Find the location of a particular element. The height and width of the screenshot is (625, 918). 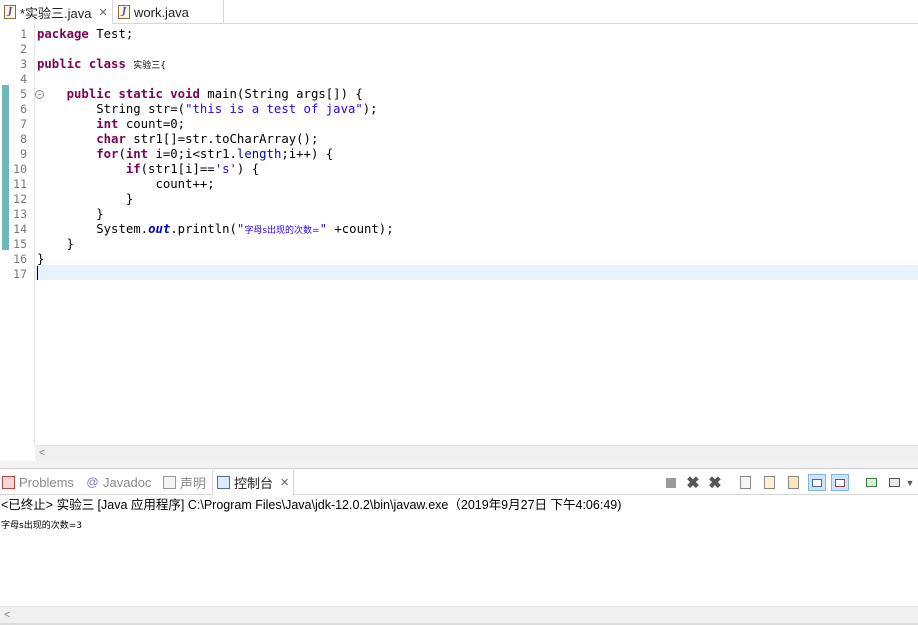

quick-diff-ruler is located at coordinates (5, 235).